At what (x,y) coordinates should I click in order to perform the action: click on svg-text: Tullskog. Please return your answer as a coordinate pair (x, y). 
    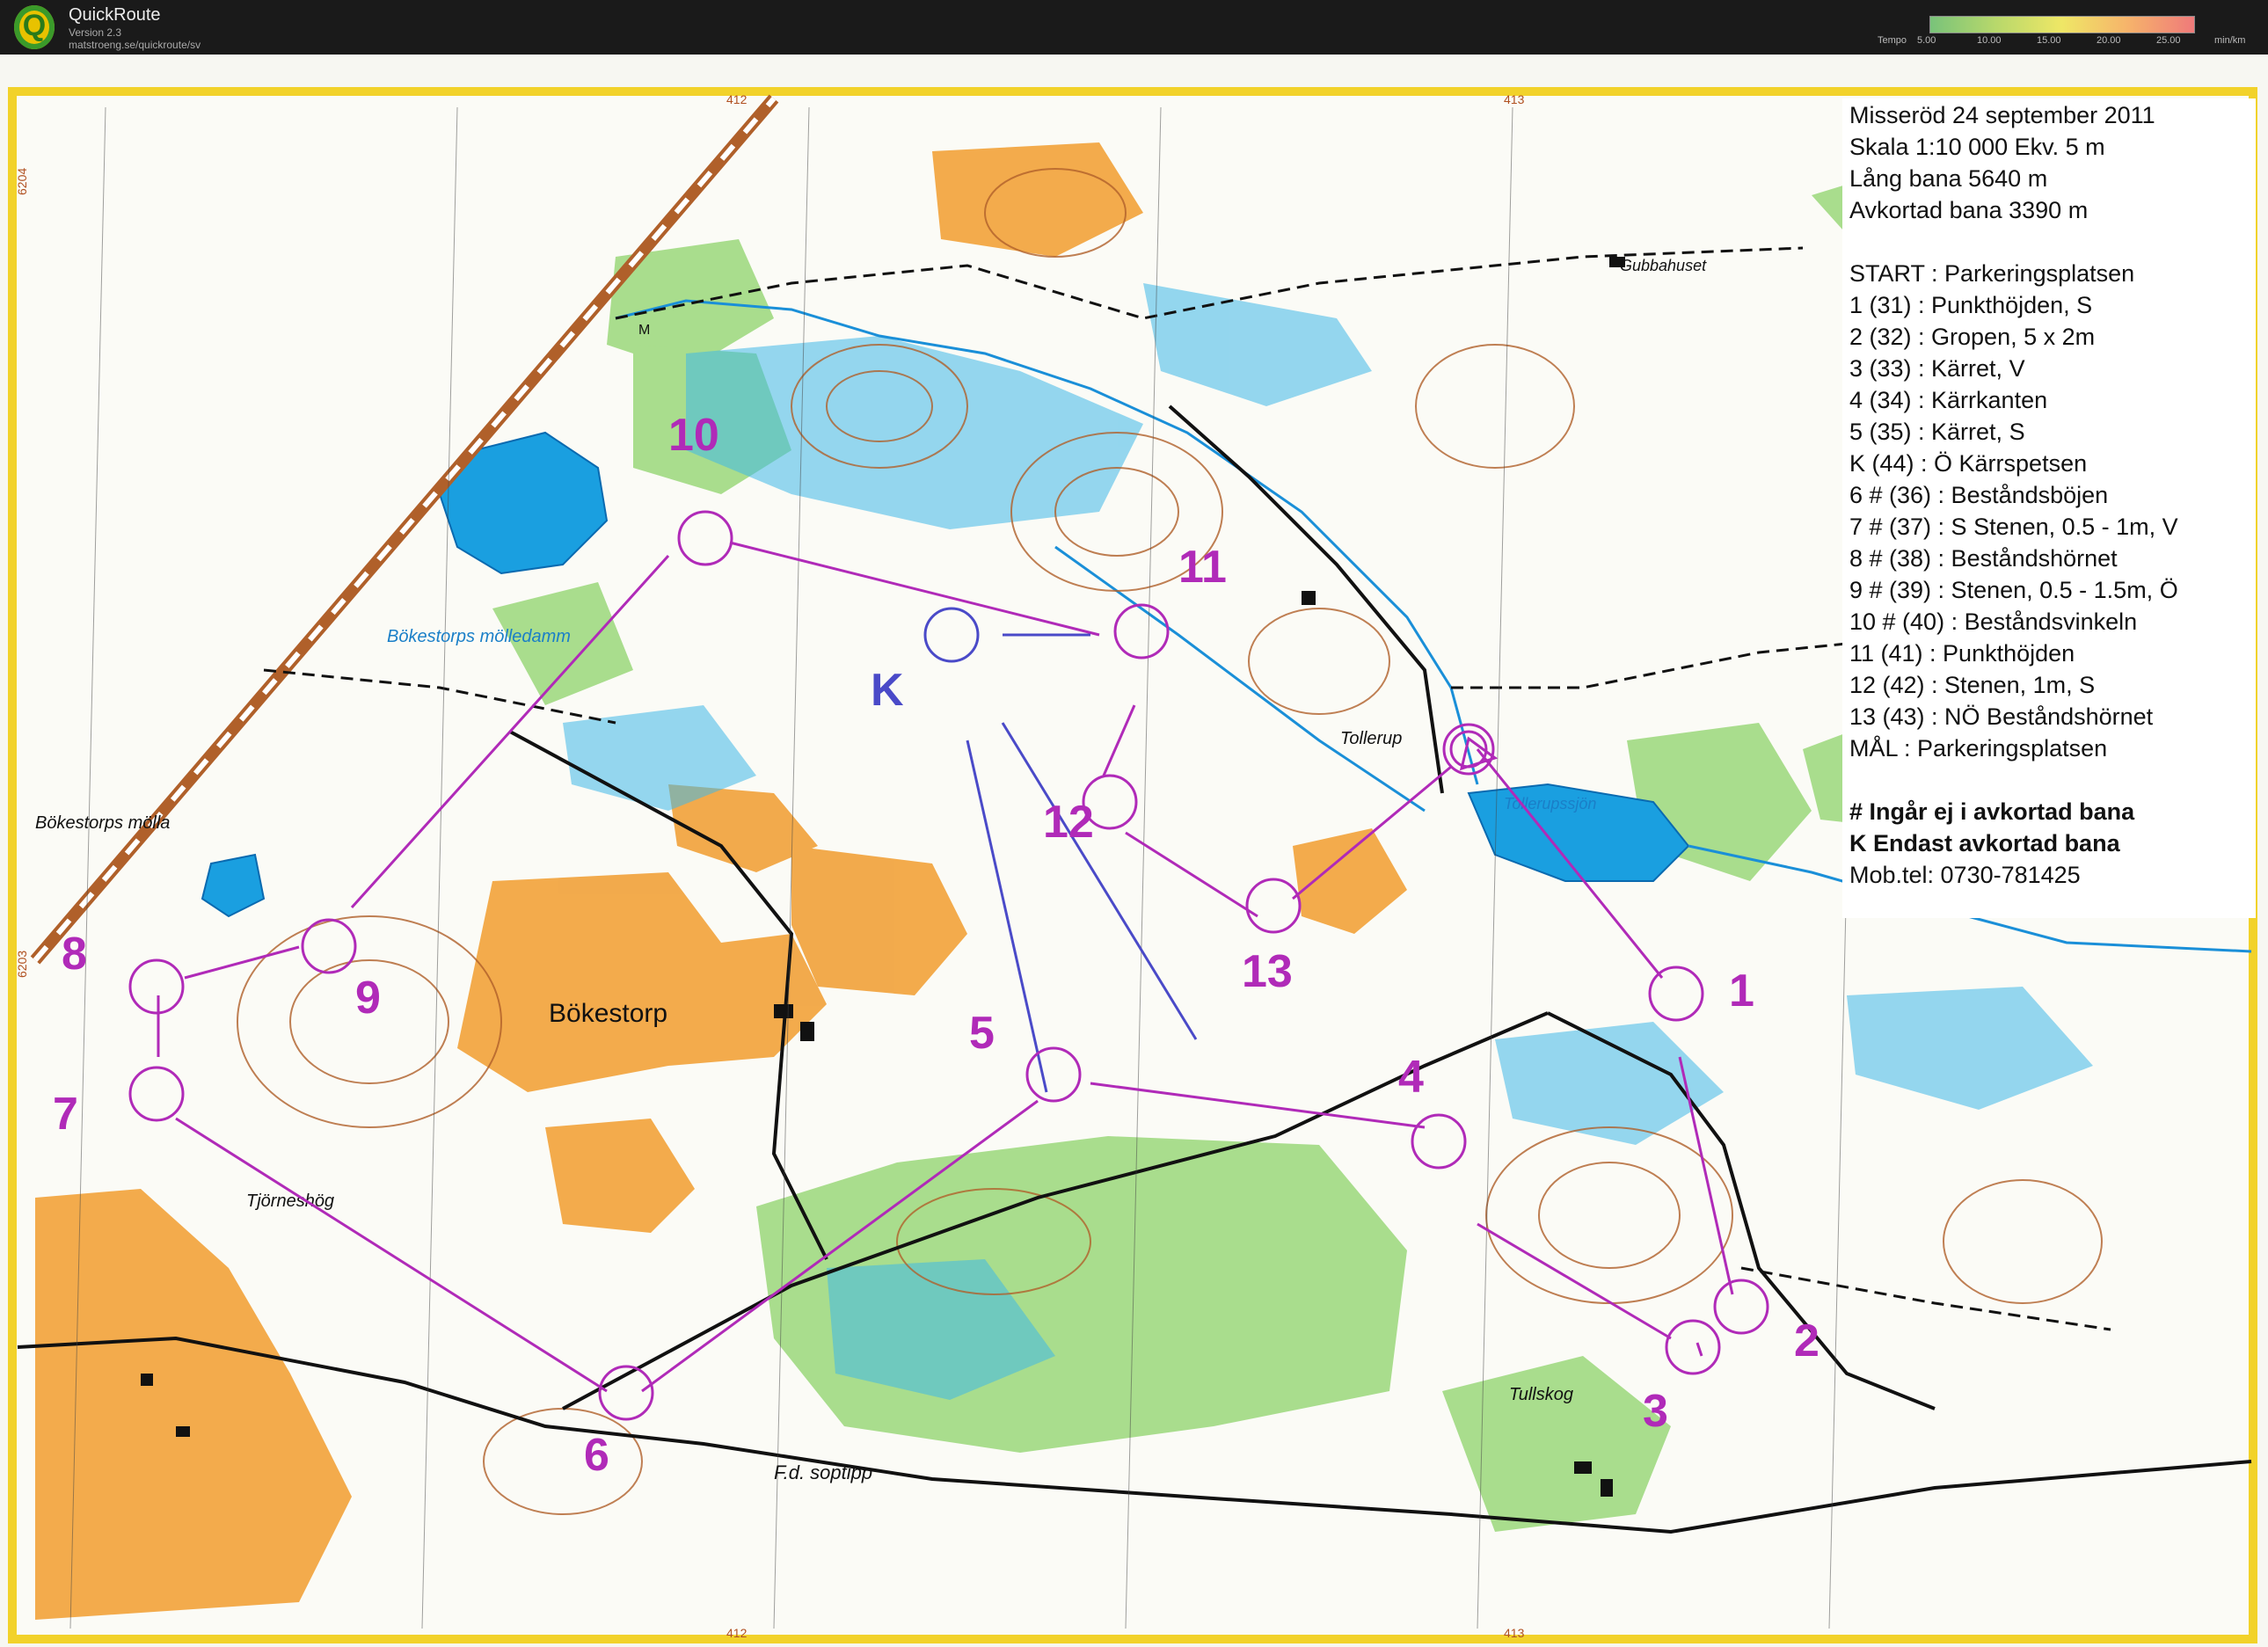
    Looking at the image, I should click on (1541, 1394).